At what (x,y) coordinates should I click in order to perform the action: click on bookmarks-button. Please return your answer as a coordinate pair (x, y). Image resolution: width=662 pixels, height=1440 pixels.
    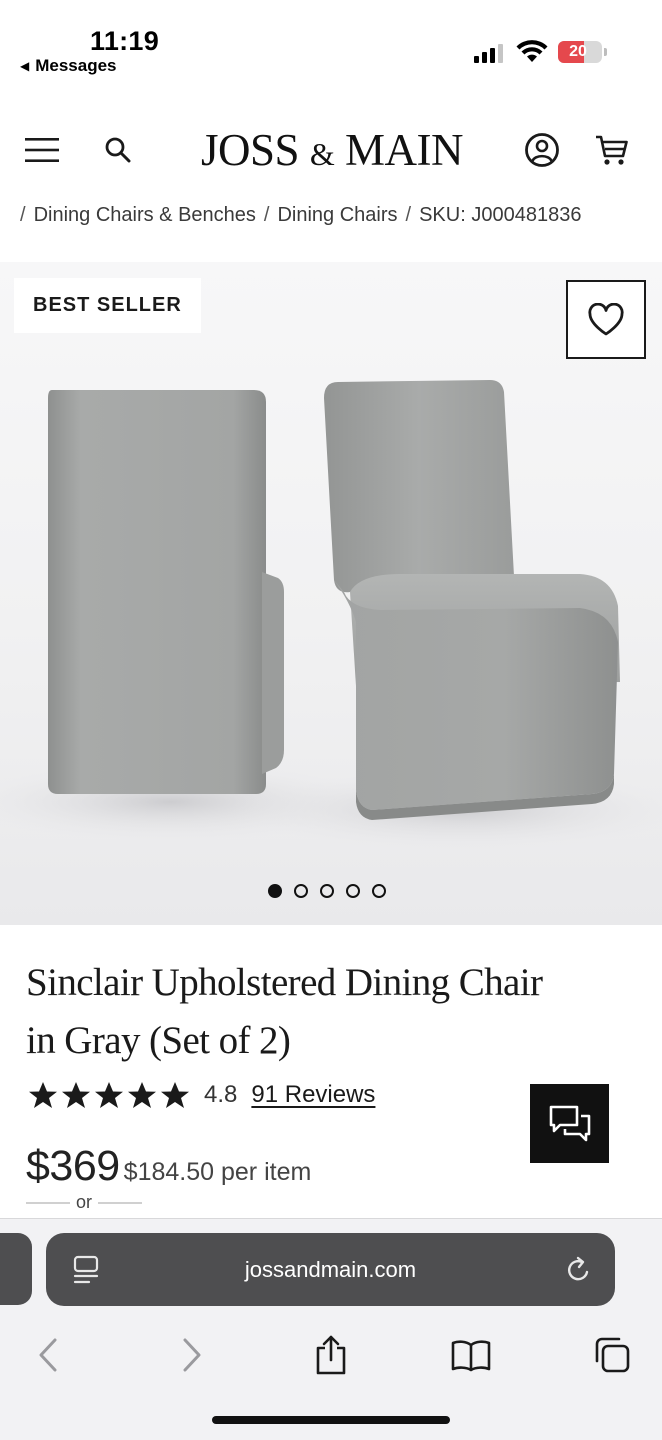
    Looking at the image, I should click on (471, 1355).